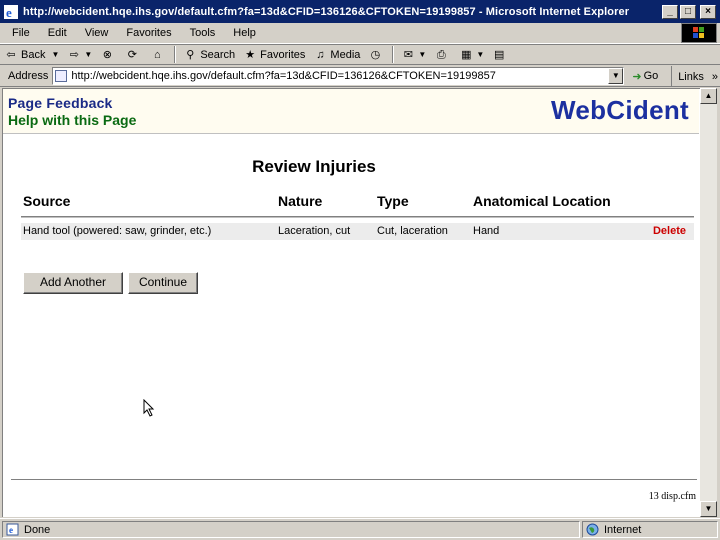 The height and width of the screenshot is (540, 720). Describe the element at coordinates (300, 201) in the screenshot. I see `column-header-nature: Nature` at that location.